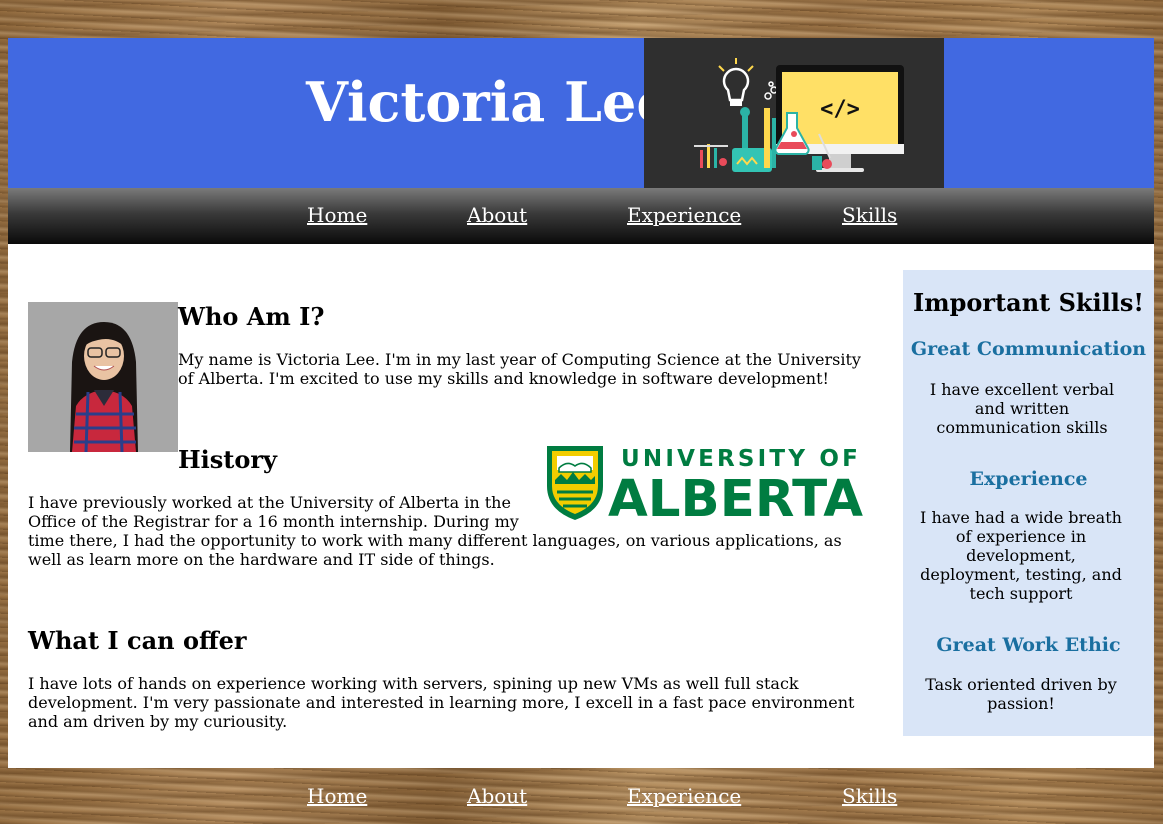 This screenshot has height=824, width=1163. What do you see at coordinates (736, 82) in the screenshot?
I see `lightbulb-icon` at bounding box center [736, 82].